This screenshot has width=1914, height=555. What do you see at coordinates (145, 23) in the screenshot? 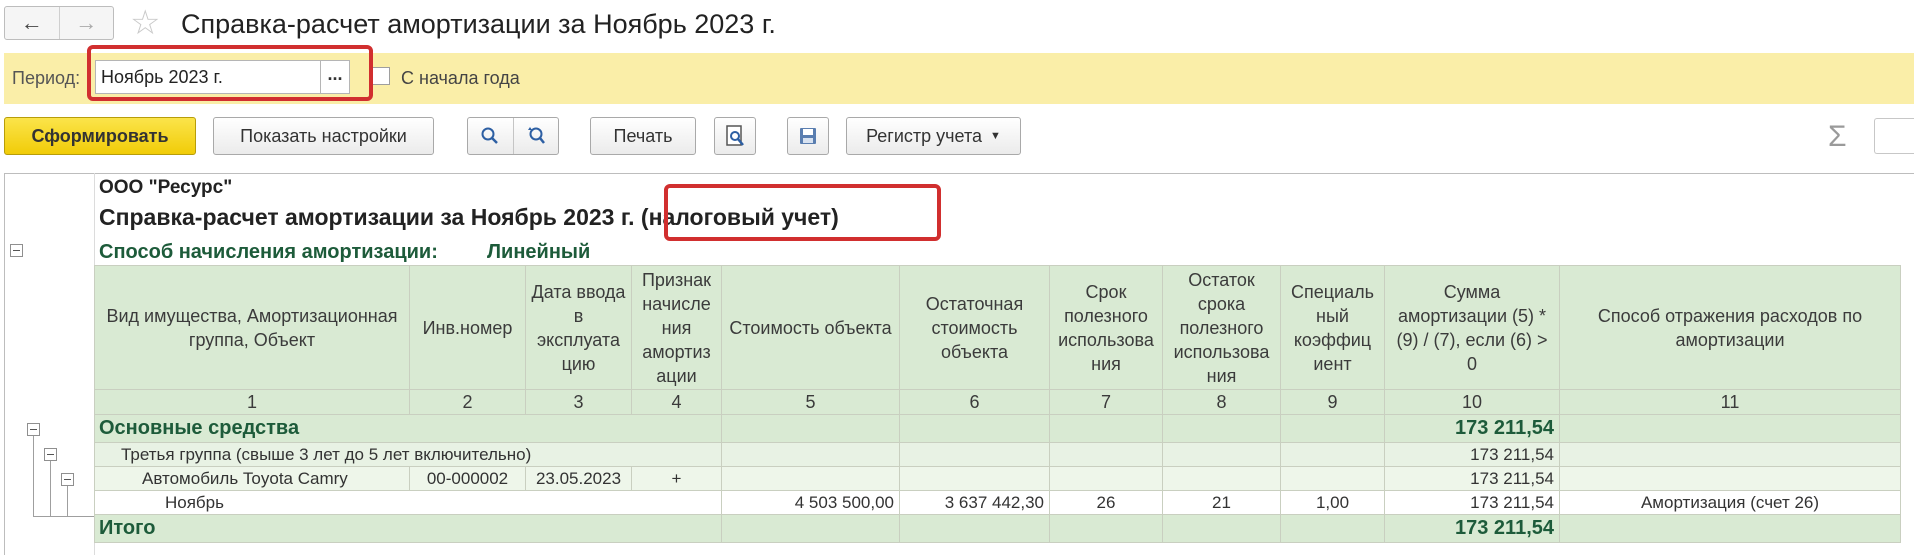
I see `star-icon: ☆` at bounding box center [145, 23].